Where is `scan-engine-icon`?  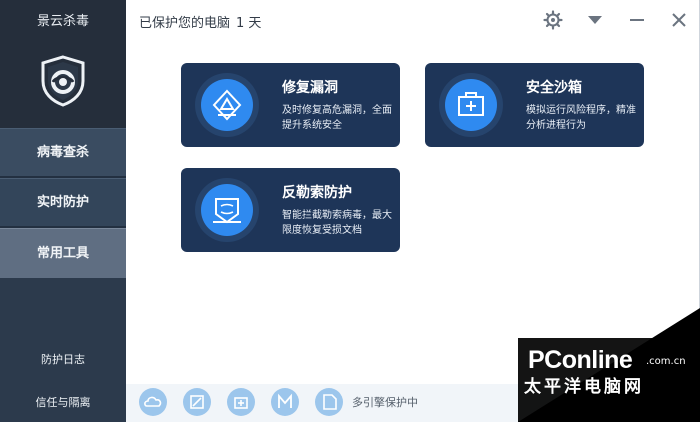 scan-engine-icon is located at coordinates (197, 402).